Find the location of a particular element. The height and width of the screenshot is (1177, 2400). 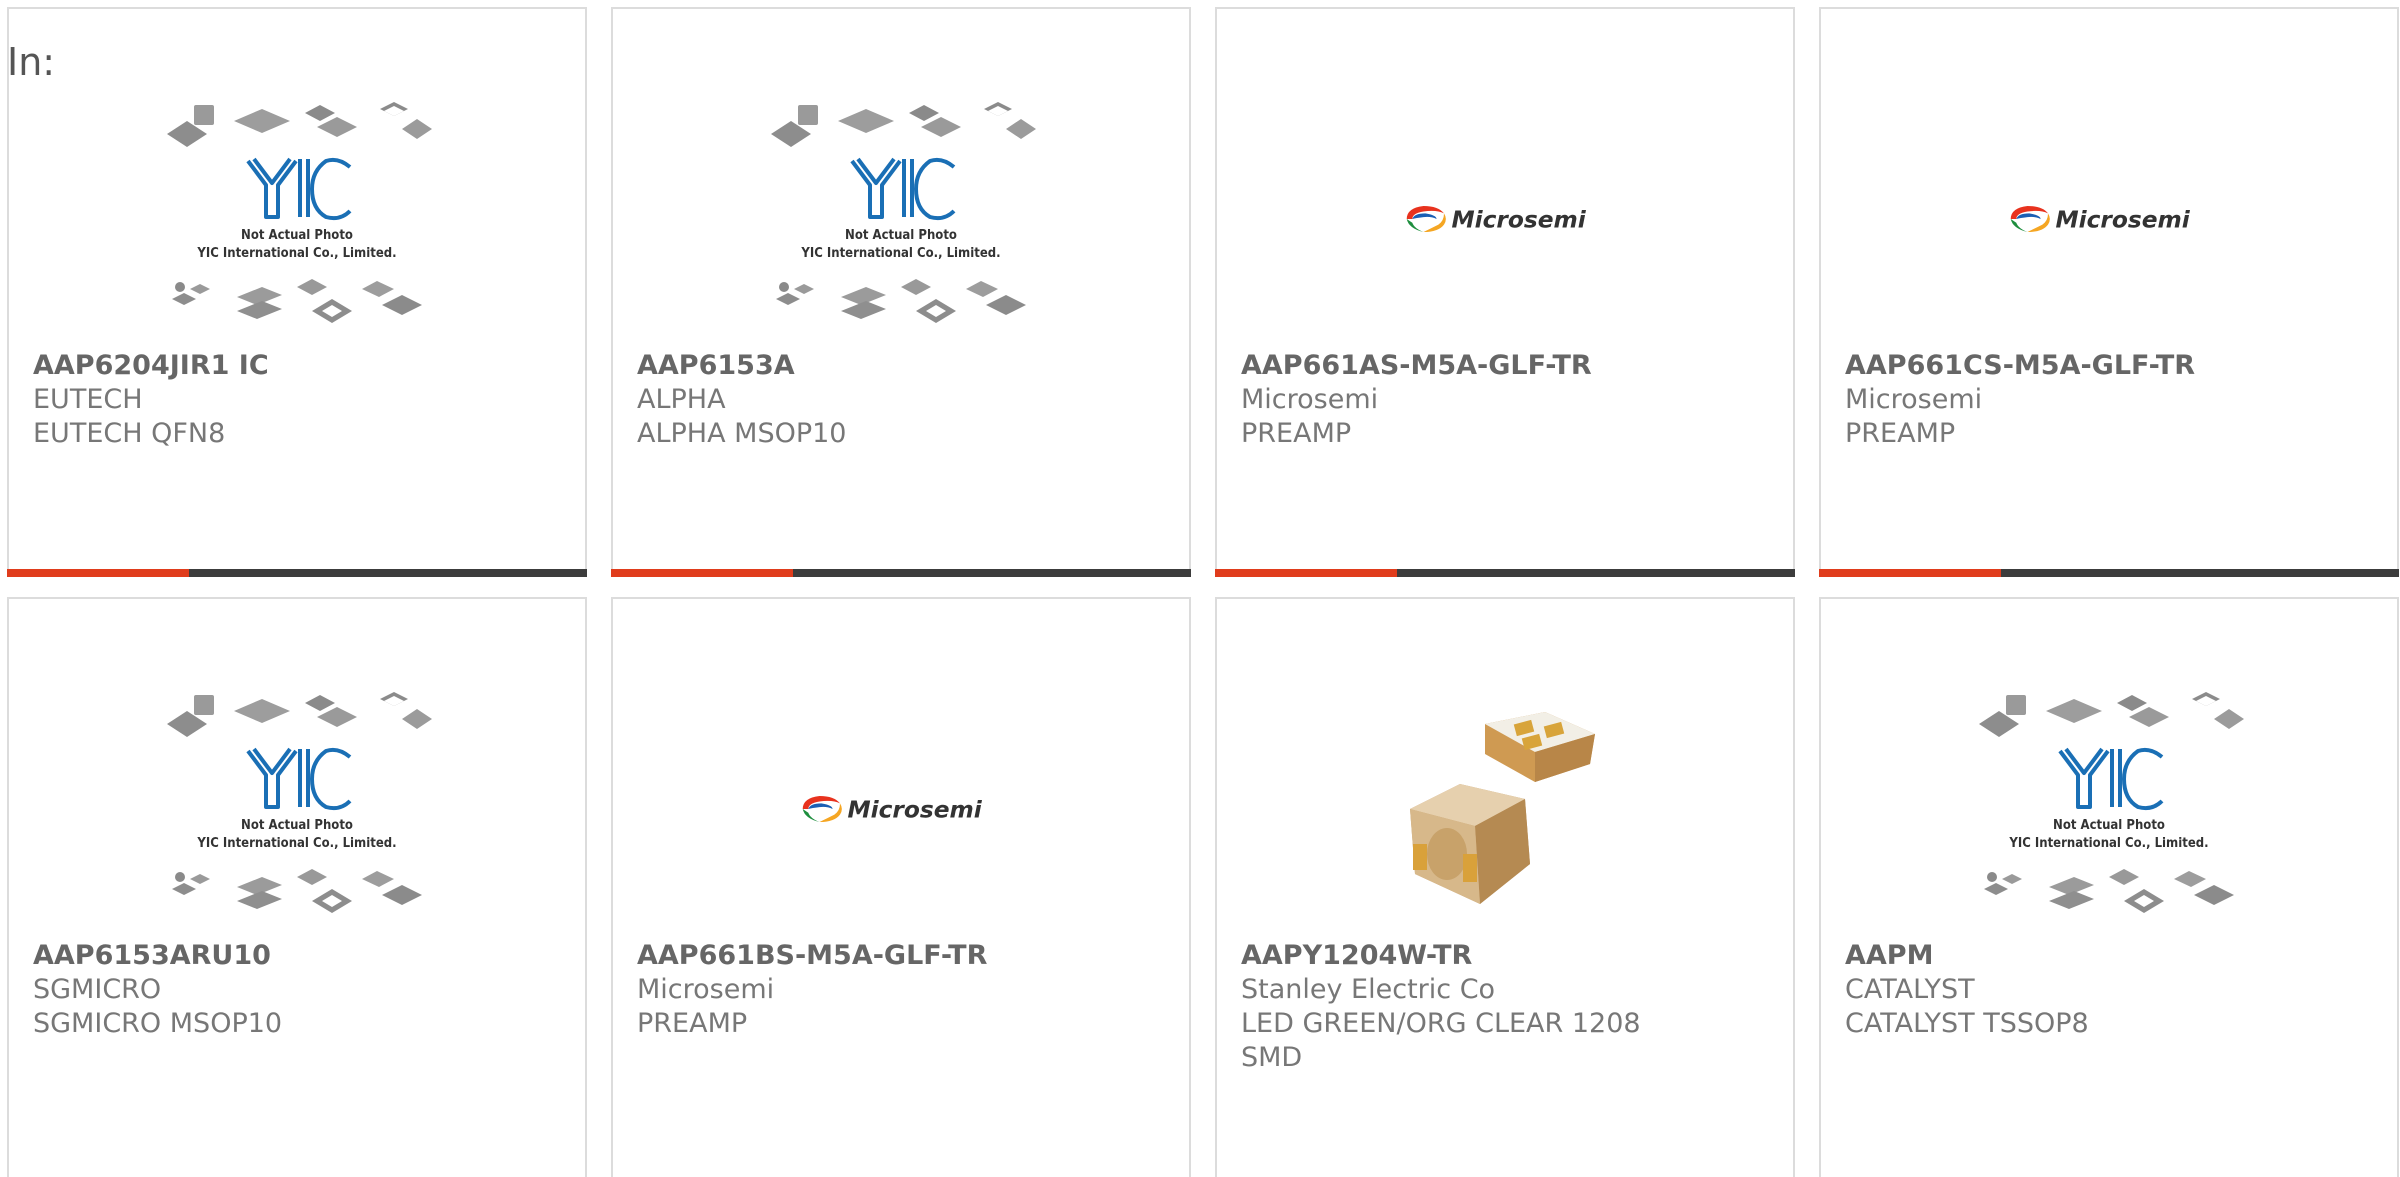

product-card: AAP6204JIR1 IC EUTECH EUTECH QFN8 is located at coordinates (297, 292).